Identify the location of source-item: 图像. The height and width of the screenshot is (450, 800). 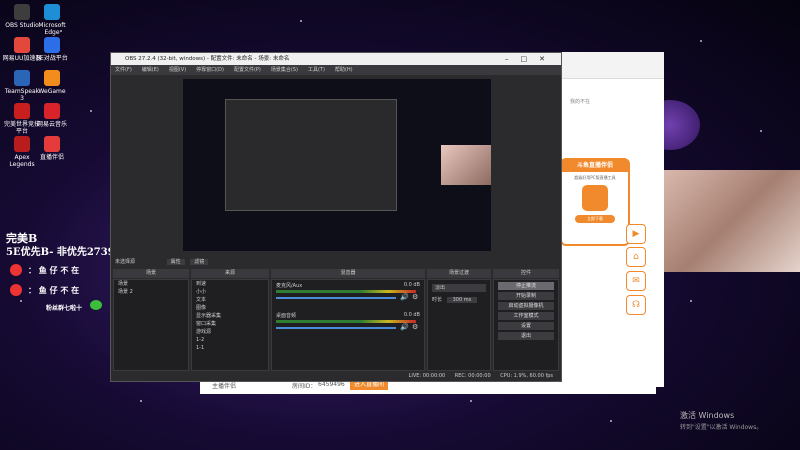
(230, 308).